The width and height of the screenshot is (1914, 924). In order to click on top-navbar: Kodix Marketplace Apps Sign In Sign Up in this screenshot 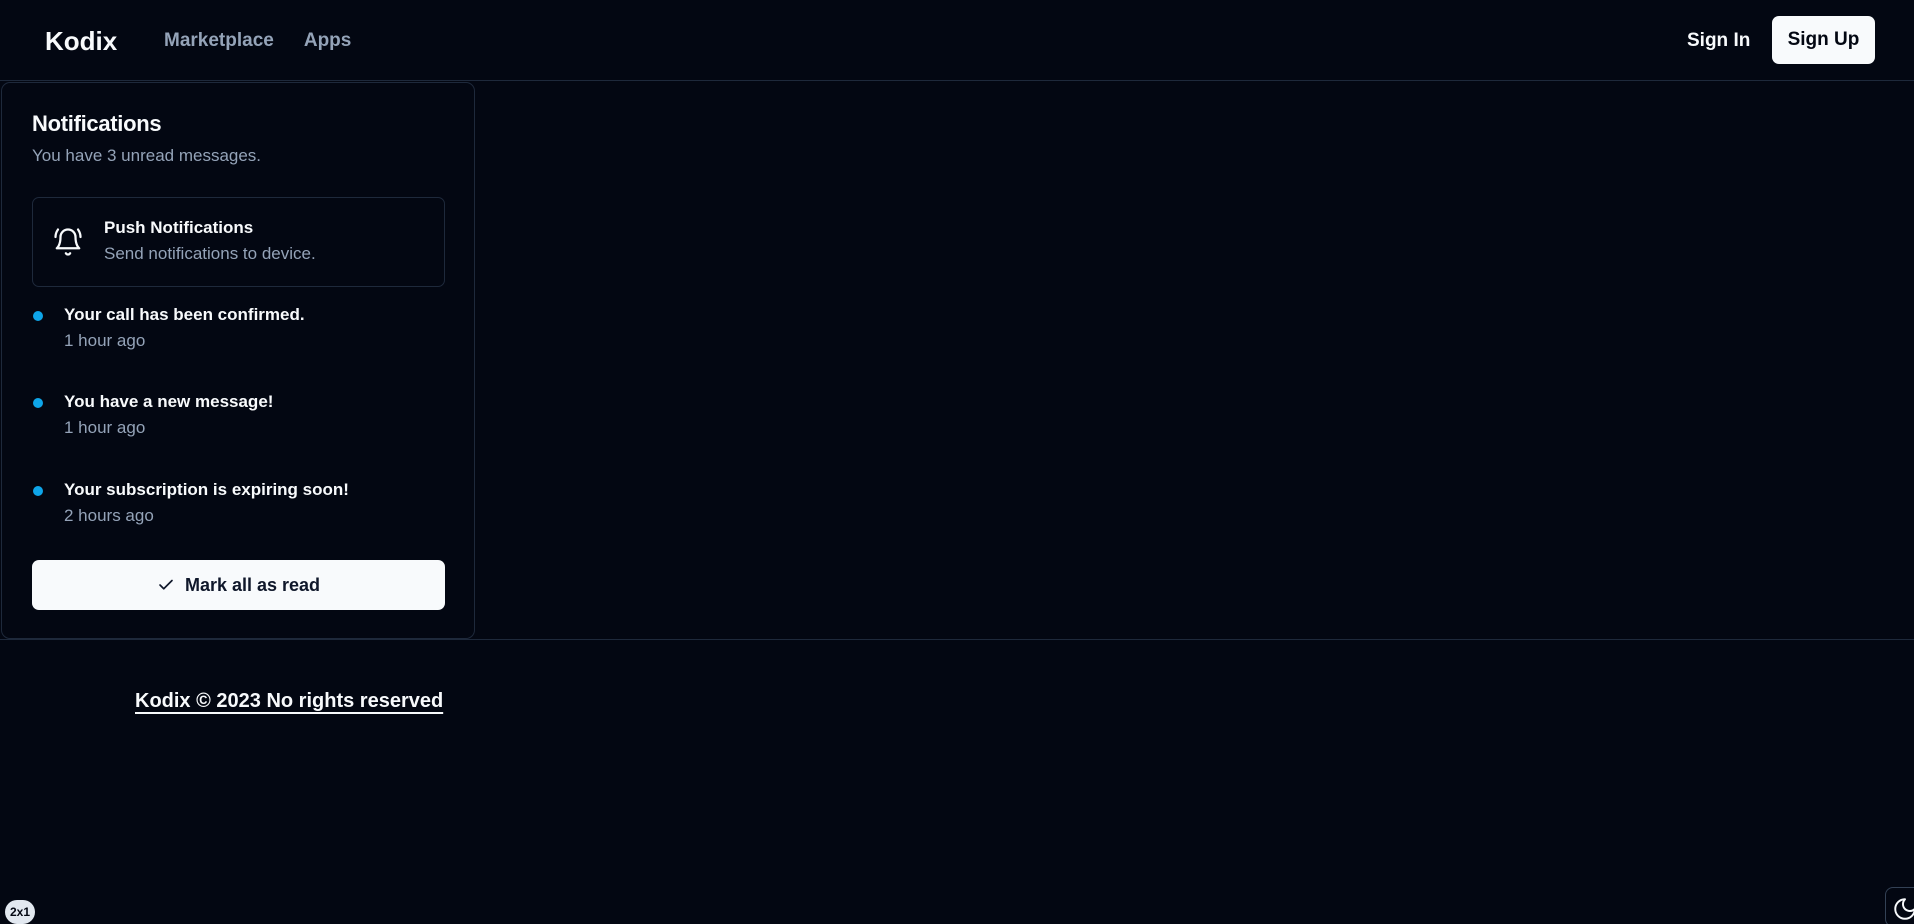, I will do `click(957, 40)`.